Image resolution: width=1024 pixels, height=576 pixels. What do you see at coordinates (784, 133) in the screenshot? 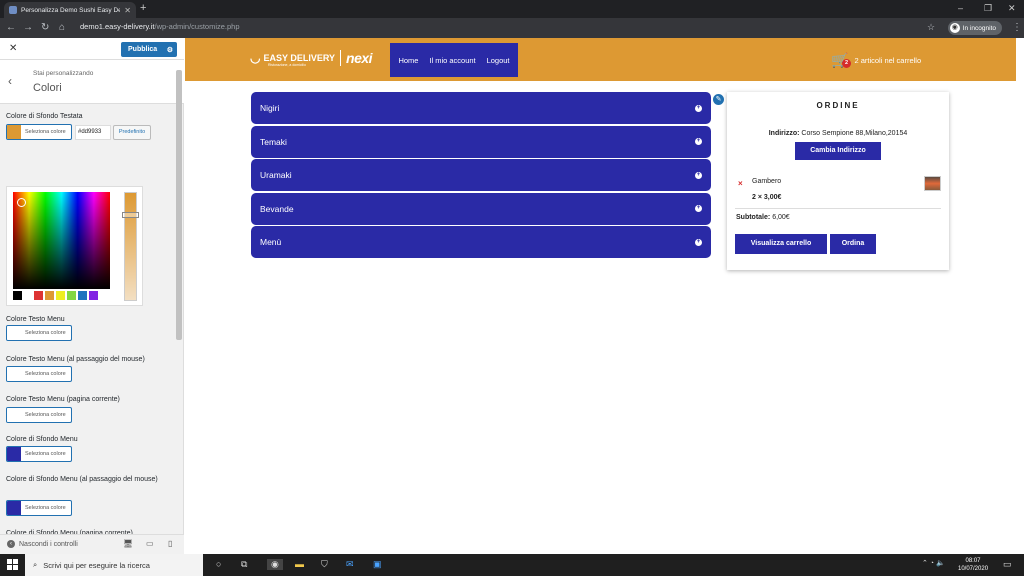
I see `address-label: Indirizzo:` at bounding box center [784, 133].